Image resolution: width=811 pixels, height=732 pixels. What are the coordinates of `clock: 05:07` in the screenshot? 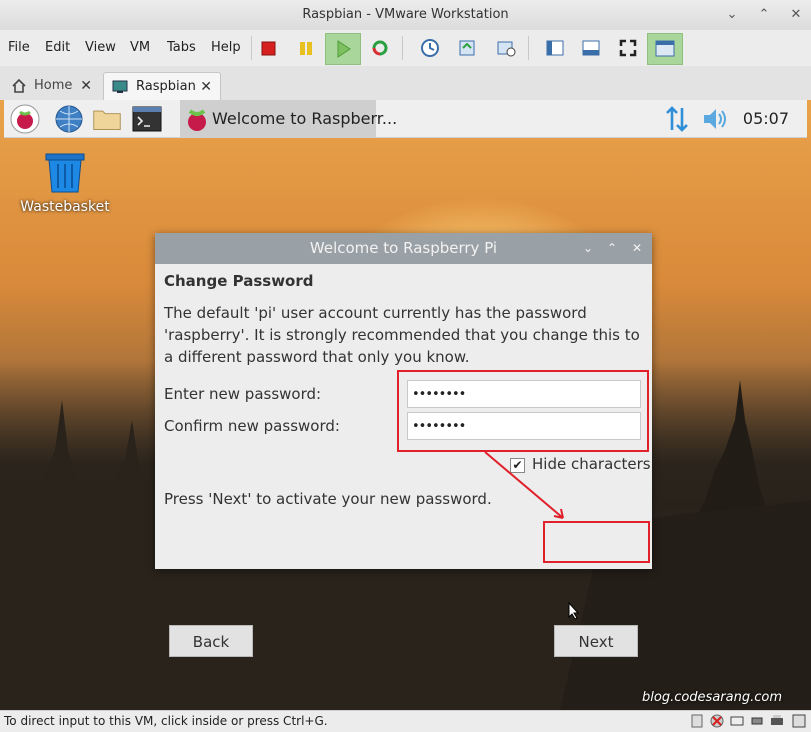 It's located at (765, 118).